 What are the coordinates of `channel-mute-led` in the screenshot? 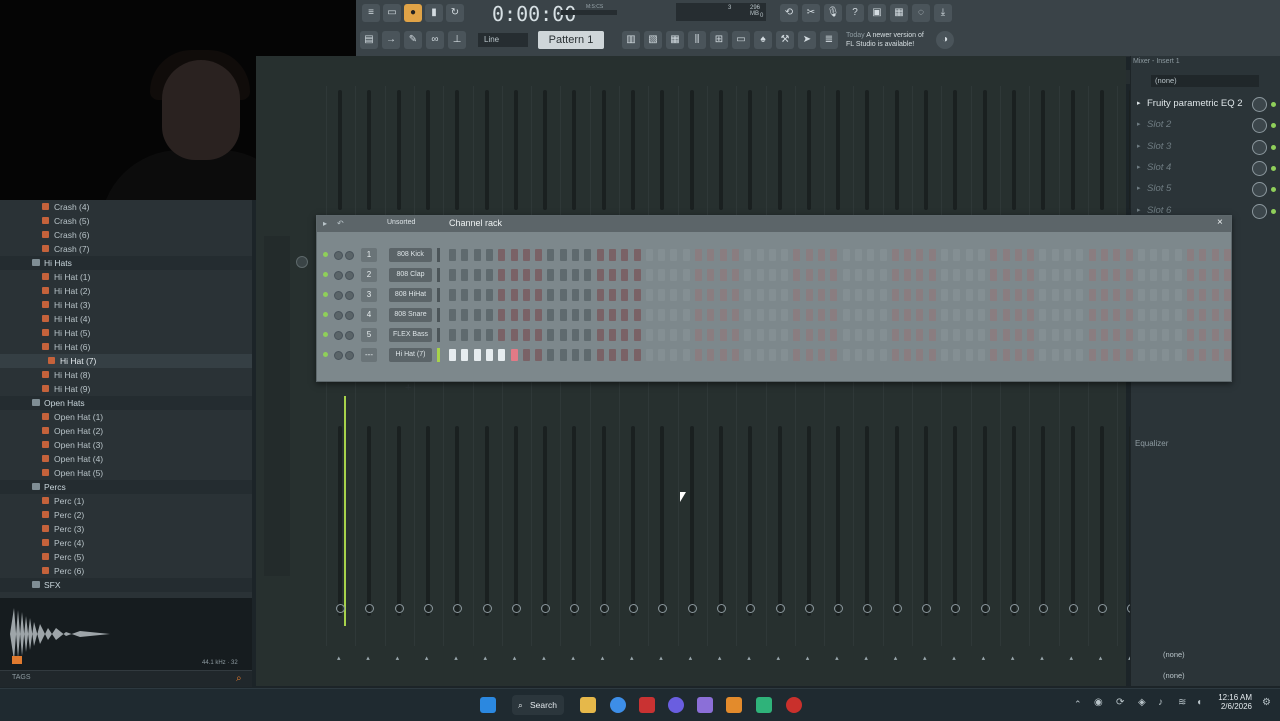 It's located at (325, 274).